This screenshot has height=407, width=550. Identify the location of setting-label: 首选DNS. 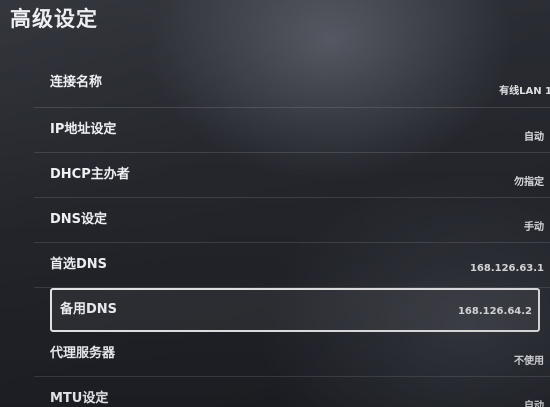
(79, 264).